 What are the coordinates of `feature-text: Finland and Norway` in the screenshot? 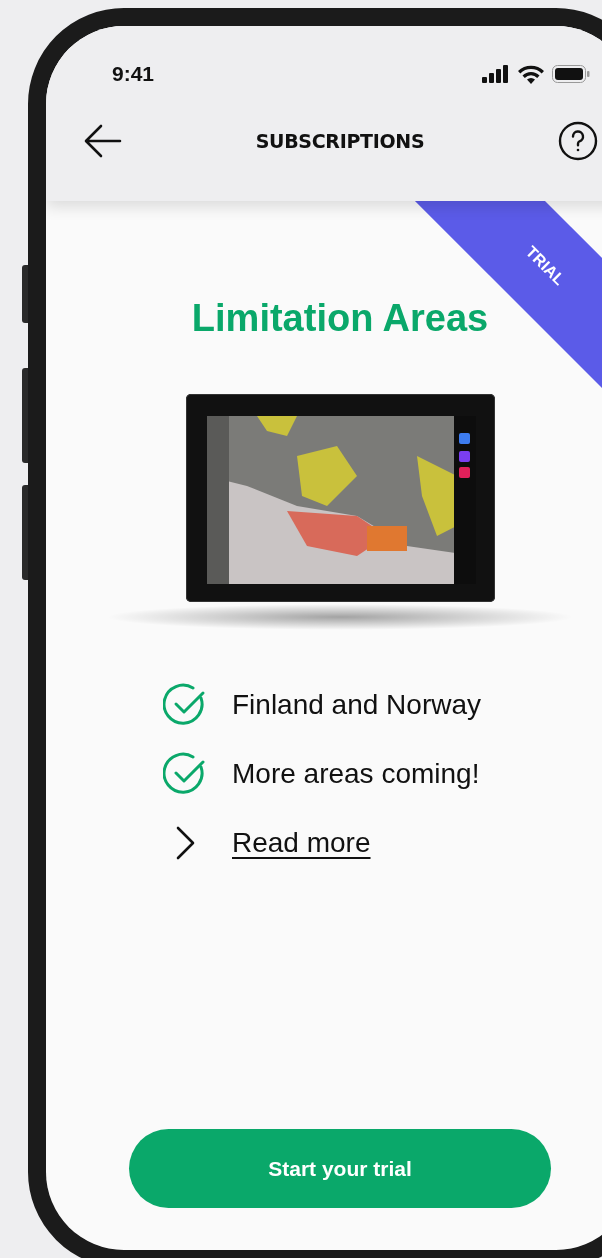 It's located at (357, 705).